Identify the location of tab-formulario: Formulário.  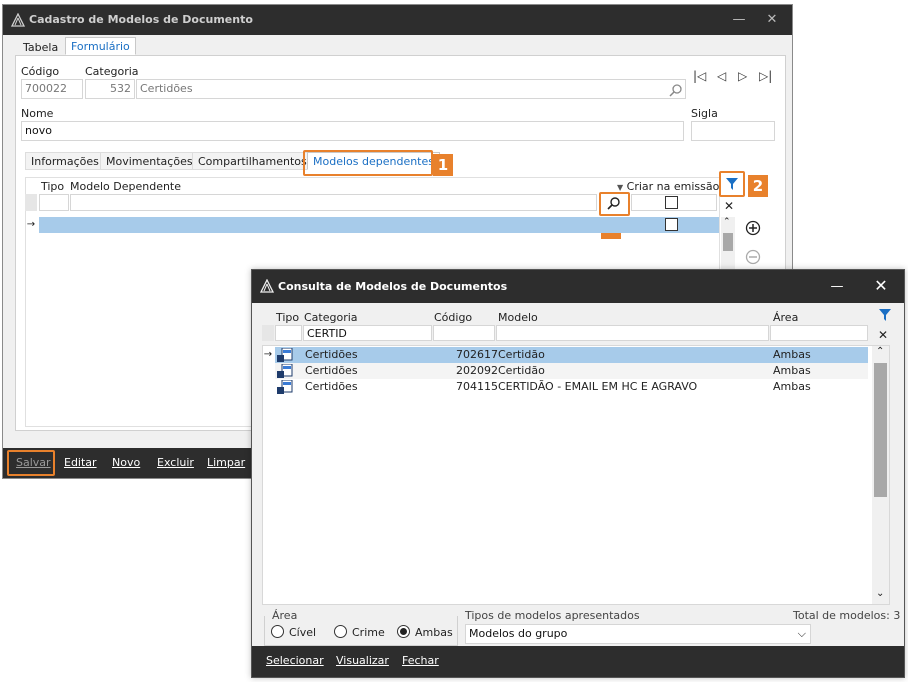
(100, 46).